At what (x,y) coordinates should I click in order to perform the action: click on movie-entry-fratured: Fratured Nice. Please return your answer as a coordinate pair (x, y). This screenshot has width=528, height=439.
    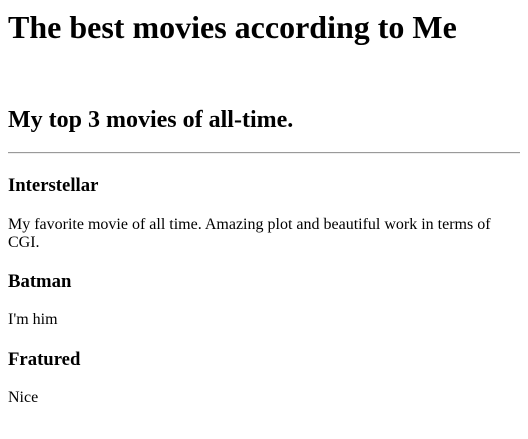
    Looking at the image, I should click on (264, 378).